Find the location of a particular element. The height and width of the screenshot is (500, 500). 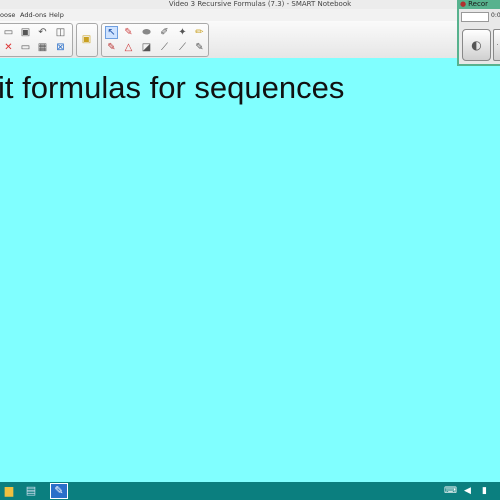

undo-icon: ↶ is located at coordinates (42, 32).